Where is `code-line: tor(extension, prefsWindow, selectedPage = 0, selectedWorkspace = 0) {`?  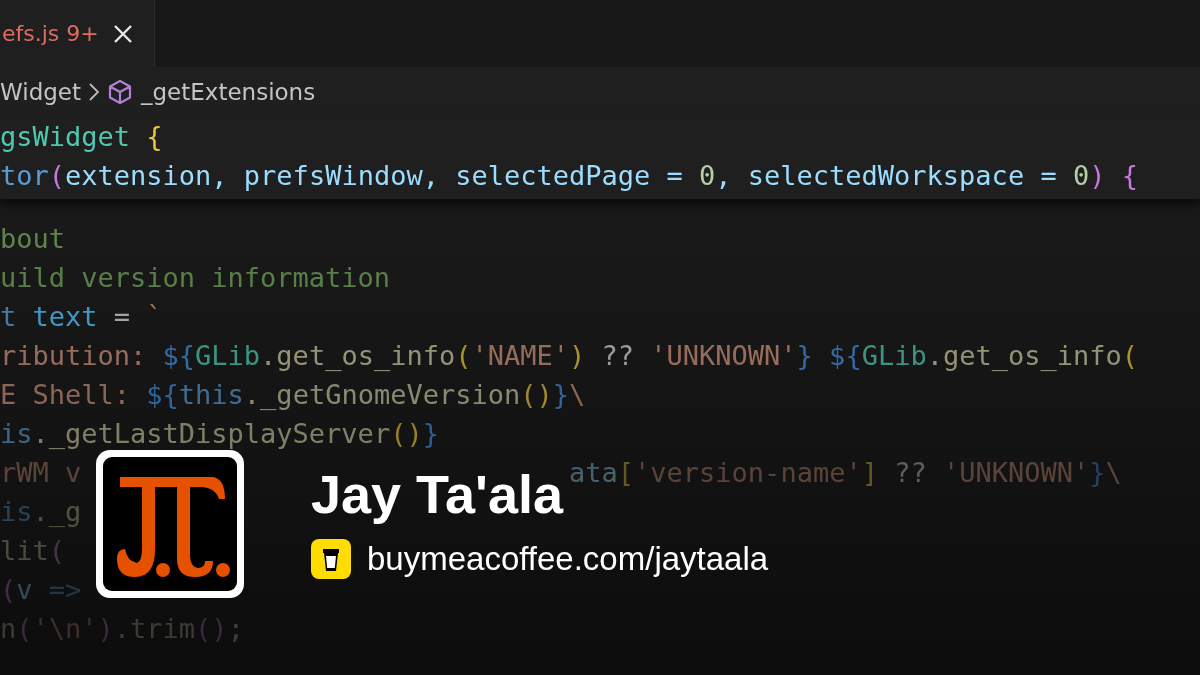
code-line: tor(extension, prefsWindow, selectedPage = 0, selectedWorkspace = 0) { is located at coordinates (569, 176).